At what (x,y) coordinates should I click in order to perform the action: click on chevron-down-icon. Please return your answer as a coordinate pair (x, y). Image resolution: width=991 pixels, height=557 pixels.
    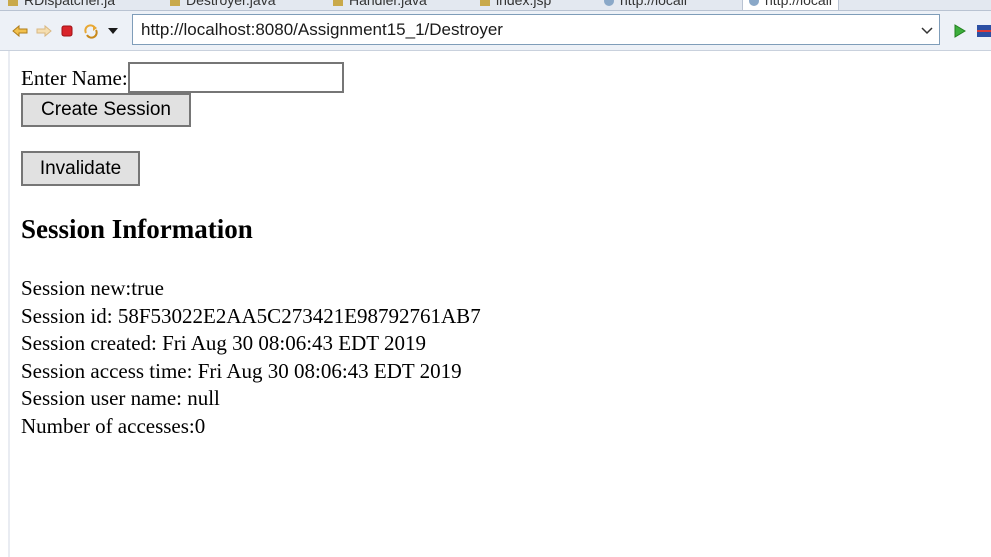
    Looking at the image, I should click on (927, 30).